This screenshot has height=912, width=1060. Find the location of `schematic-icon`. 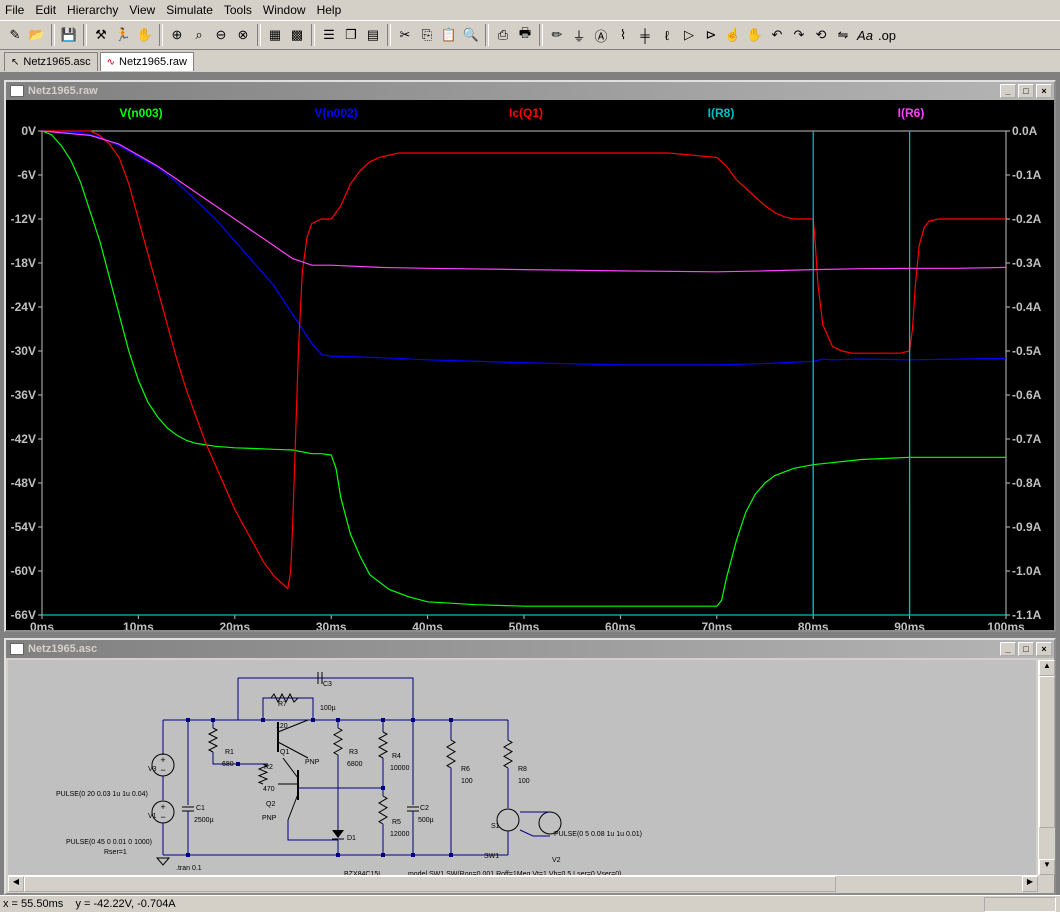

schematic-icon is located at coordinates (17, 649).